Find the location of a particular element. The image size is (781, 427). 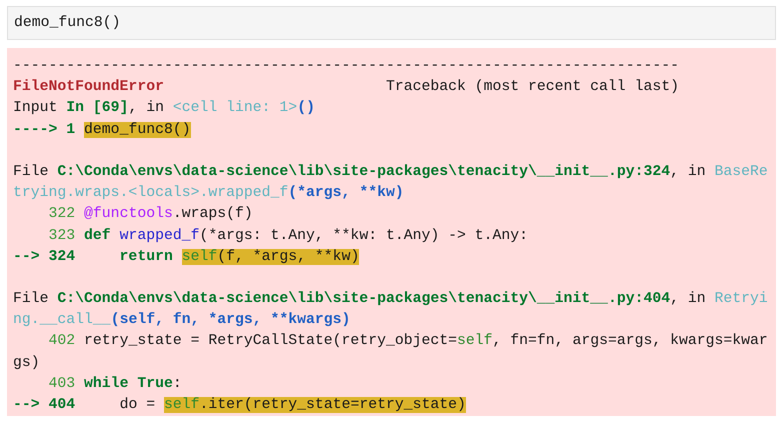

code-input-cell: demo_func8() is located at coordinates (391, 23).